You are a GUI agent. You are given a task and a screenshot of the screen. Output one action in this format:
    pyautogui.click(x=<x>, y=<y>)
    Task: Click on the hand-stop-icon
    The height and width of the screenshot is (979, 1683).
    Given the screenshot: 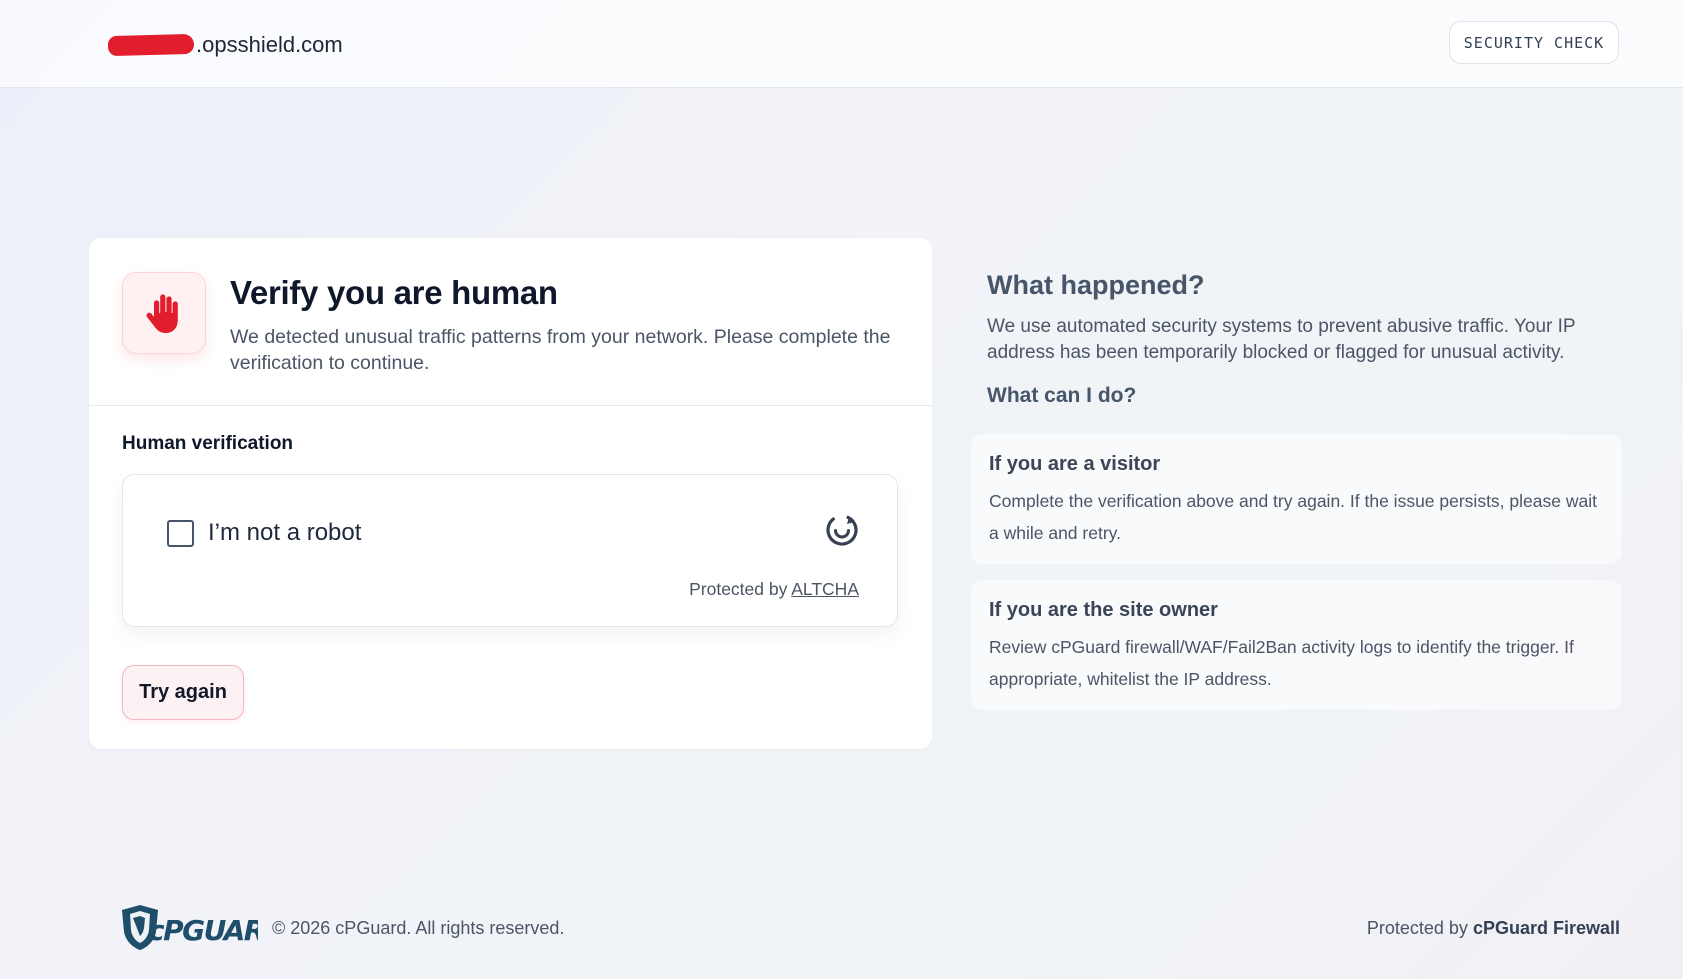 What is the action you would take?
    pyautogui.click(x=162, y=313)
    